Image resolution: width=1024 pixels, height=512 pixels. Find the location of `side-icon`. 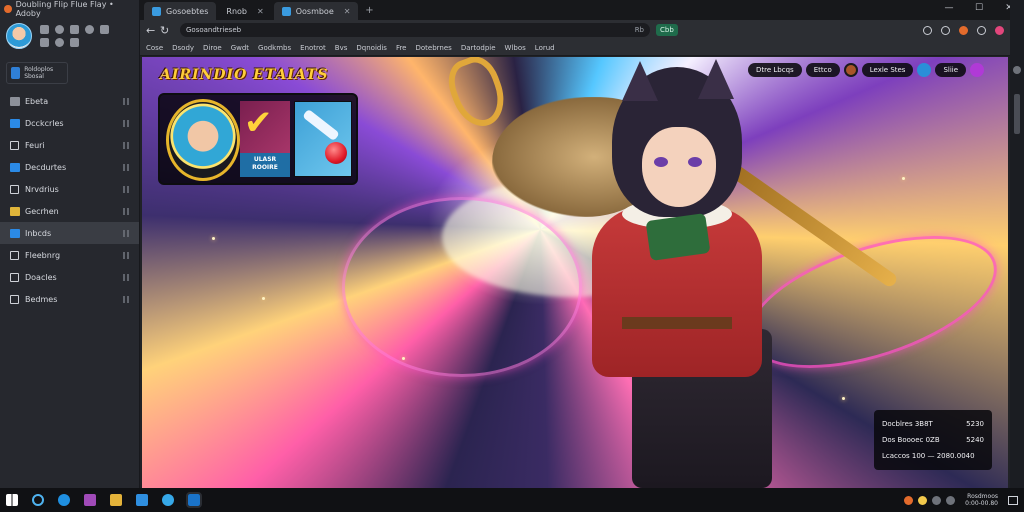

side-icon is located at coordinates (1017, 70).